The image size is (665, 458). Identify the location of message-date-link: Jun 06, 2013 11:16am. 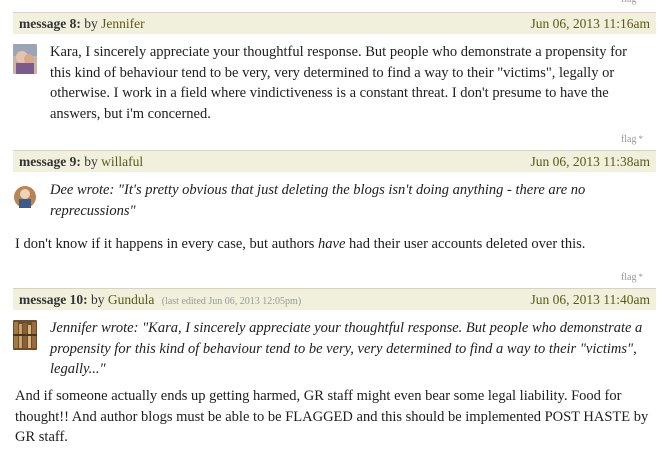
(591, 24).